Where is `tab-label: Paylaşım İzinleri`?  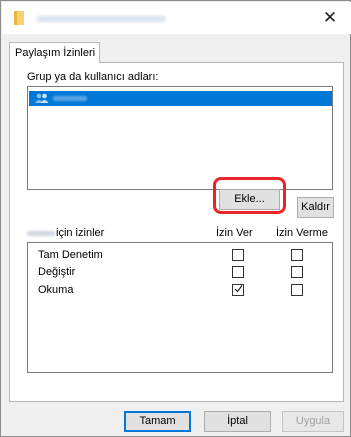
tab-label: Paylaşım İzinleri is located at coordinates (55, 53).